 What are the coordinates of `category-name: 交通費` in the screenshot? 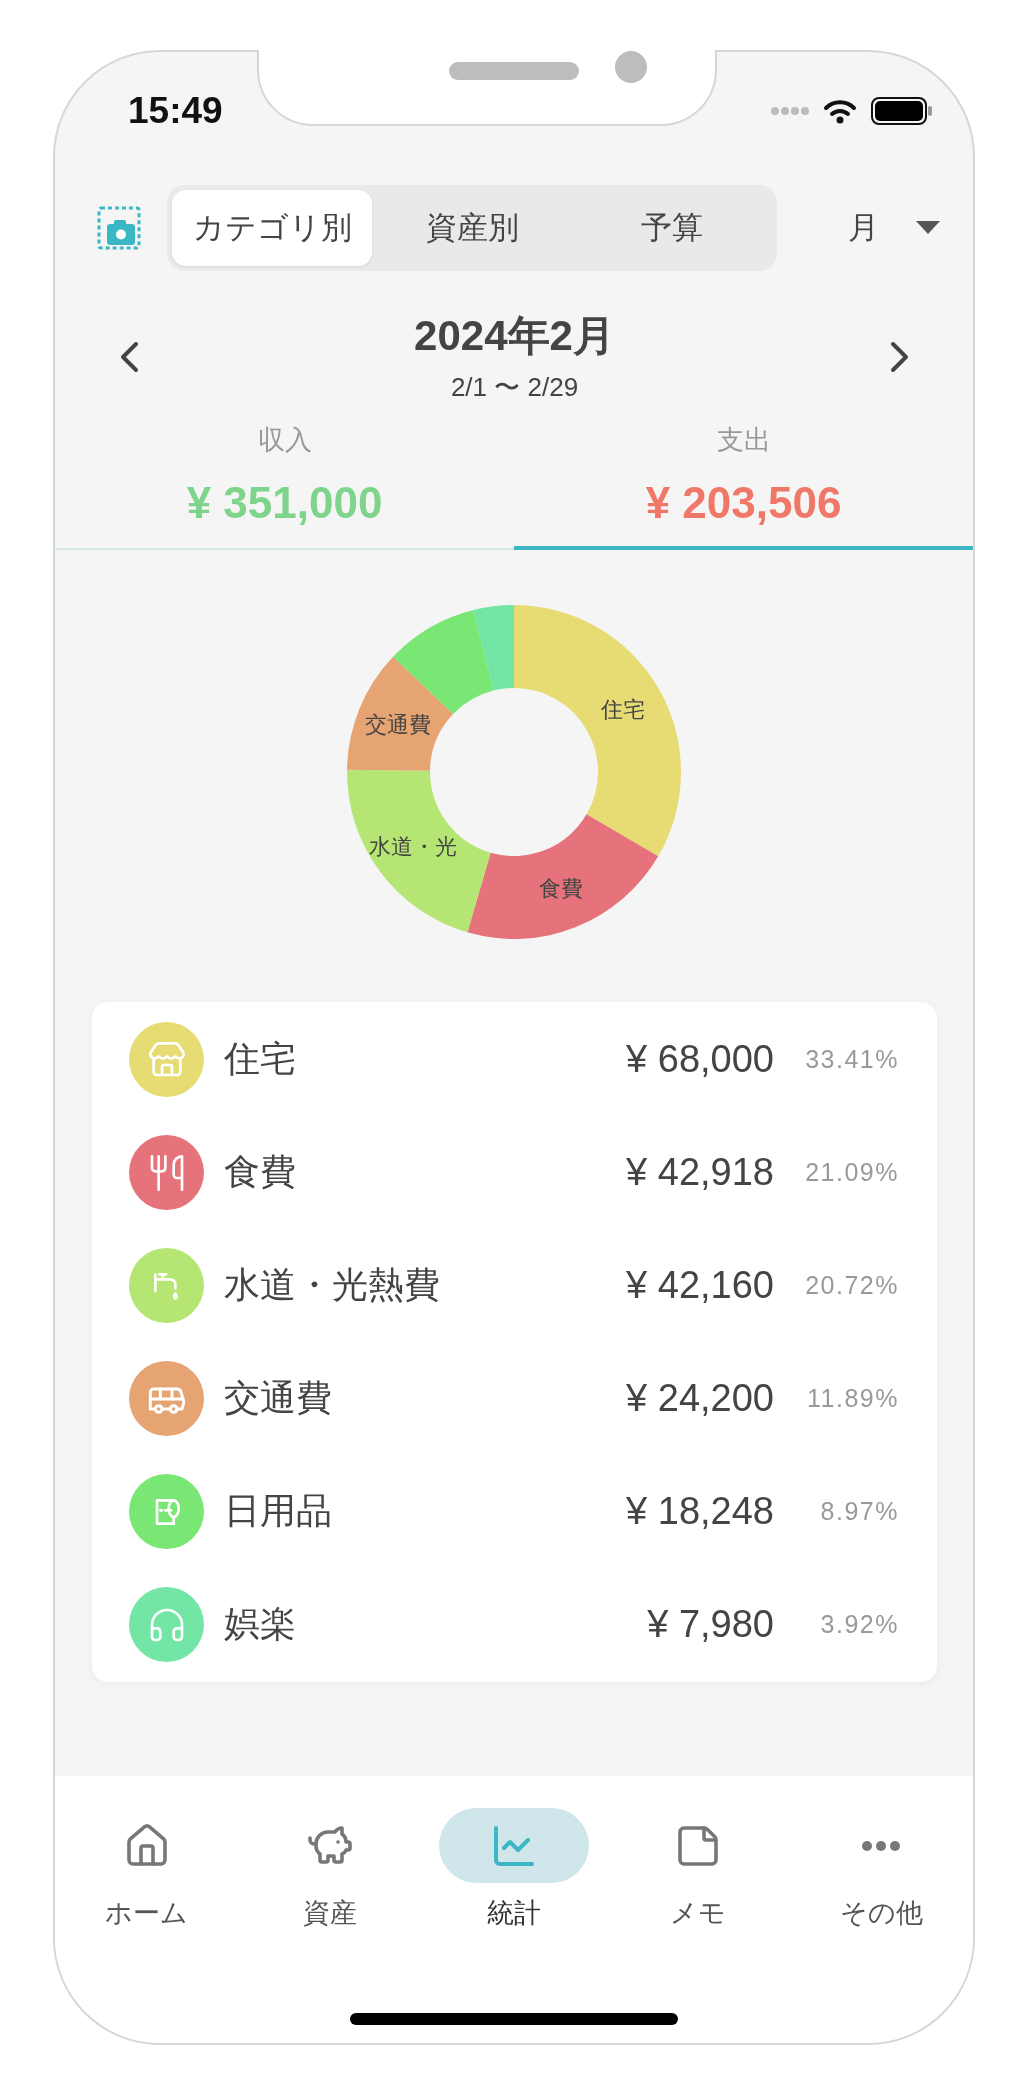 It's located at (278, 1398).